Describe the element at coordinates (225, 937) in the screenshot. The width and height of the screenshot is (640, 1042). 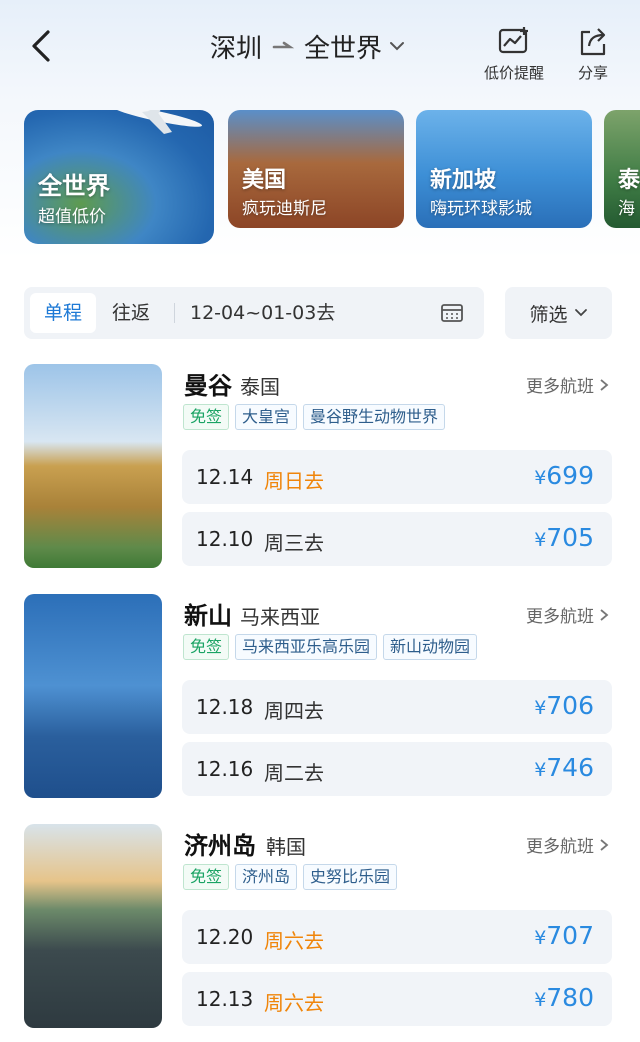
I see `flight-date: 12.20` at that location.